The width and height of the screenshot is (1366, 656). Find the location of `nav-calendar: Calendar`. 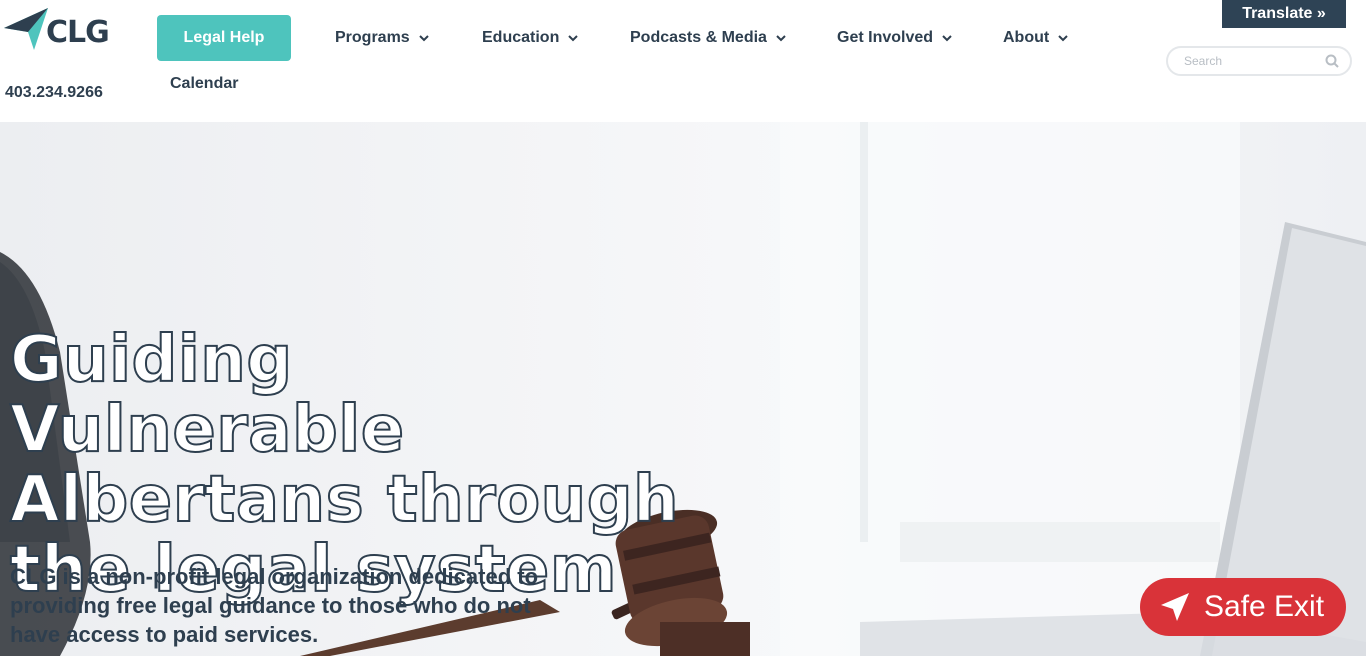

nav-calendar: Calendar is located at coordinates (204, 84).